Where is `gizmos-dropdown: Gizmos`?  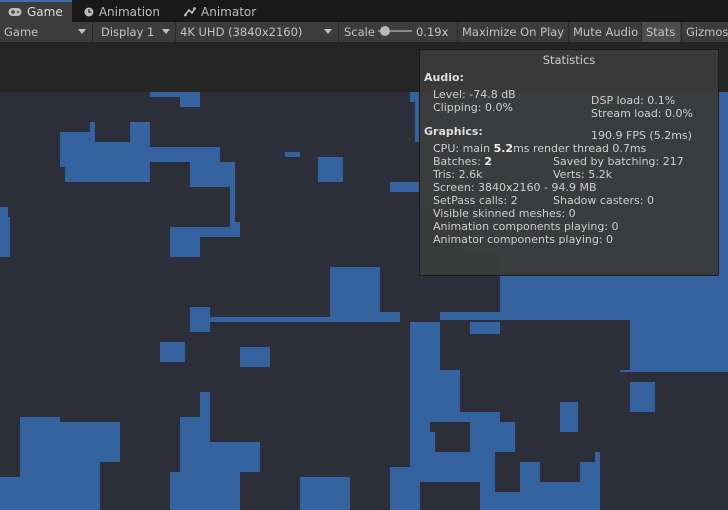
gizmos-dropdown: Gizmos is located at coordinates (704, 32).